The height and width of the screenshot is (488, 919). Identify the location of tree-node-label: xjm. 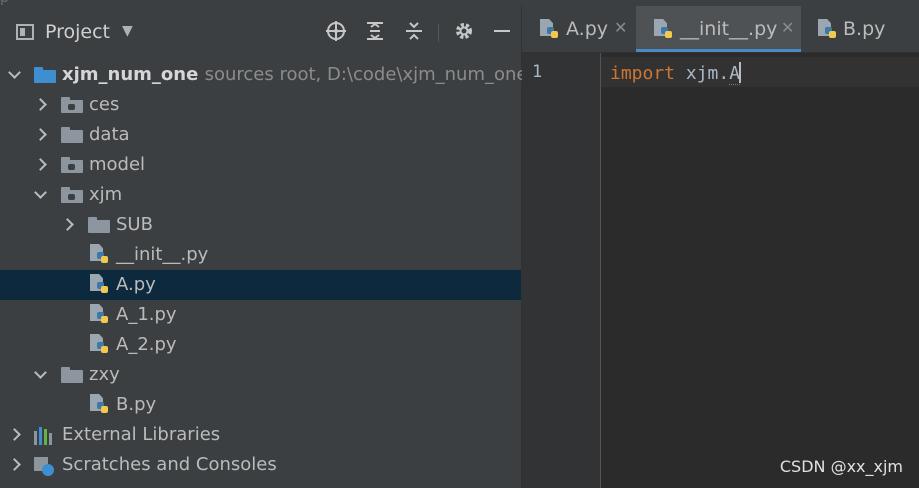
(106, 194).